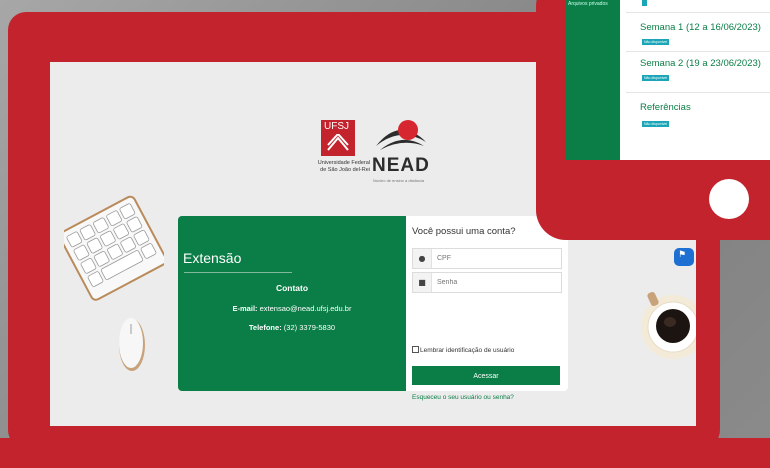 This screenshot has width=770, height=468. What do you see at coordinates (114, 248) in the screenshot?
I see `keyboard-decoration` at bounding box center [114, 248].